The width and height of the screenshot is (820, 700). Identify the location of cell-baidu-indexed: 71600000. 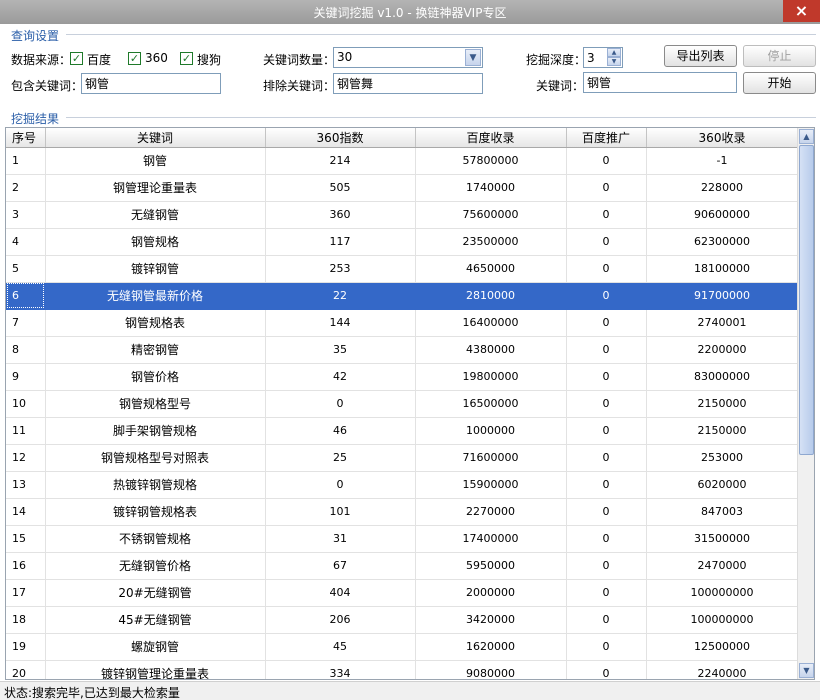
(491, 458).